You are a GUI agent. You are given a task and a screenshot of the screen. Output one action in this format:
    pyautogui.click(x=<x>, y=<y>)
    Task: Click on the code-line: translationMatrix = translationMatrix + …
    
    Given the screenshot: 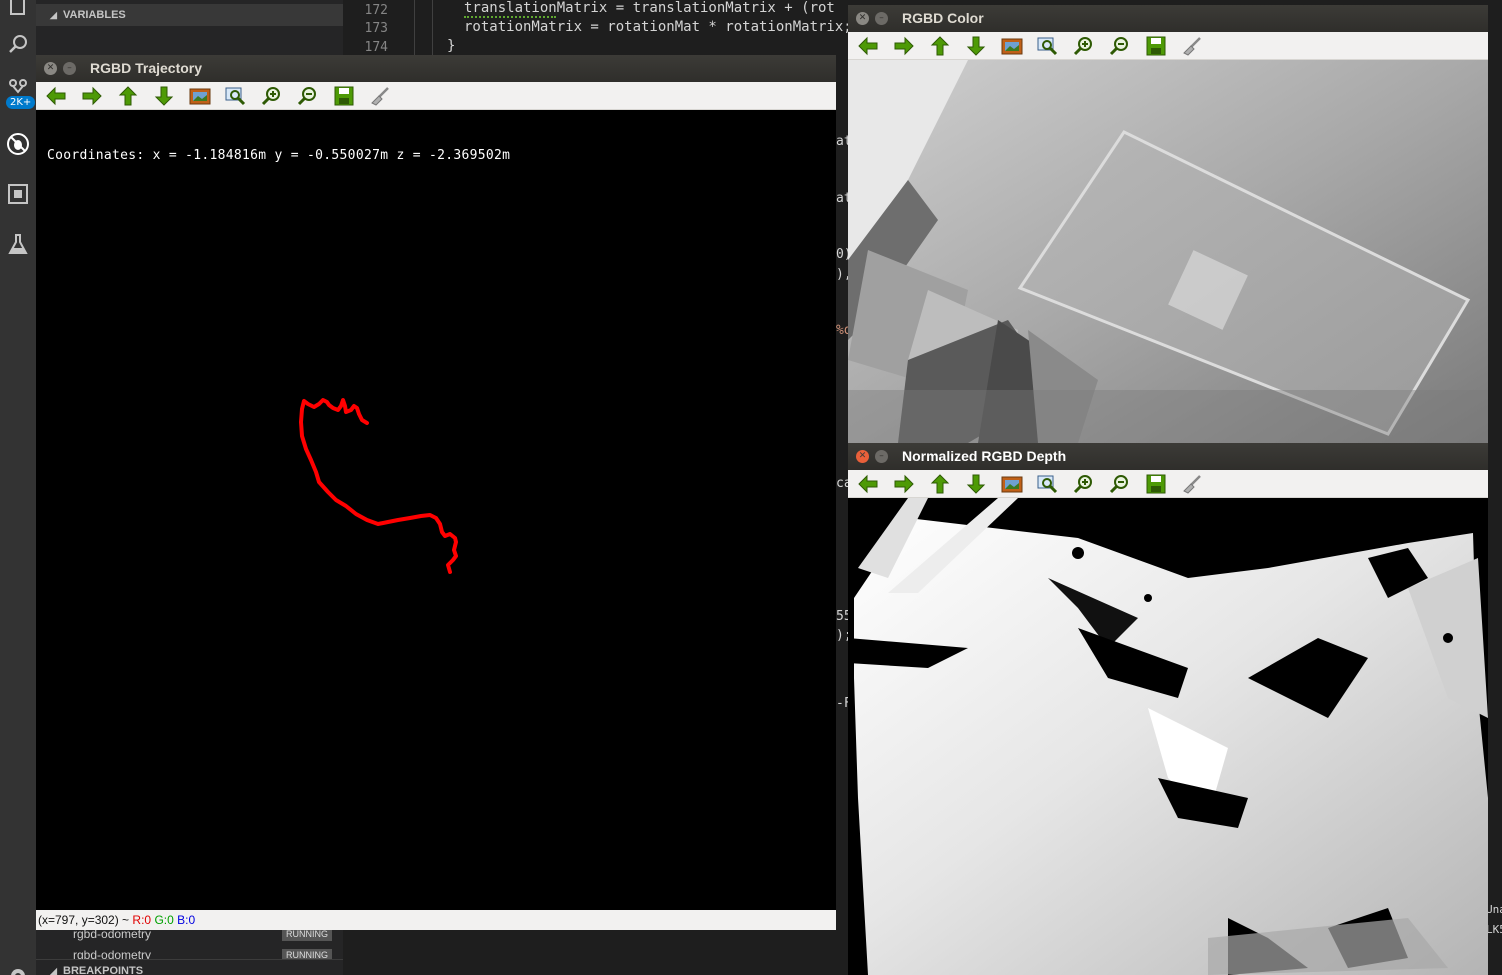 What is the action you would take?
    pyautogui.click(x=649, y=8)
    